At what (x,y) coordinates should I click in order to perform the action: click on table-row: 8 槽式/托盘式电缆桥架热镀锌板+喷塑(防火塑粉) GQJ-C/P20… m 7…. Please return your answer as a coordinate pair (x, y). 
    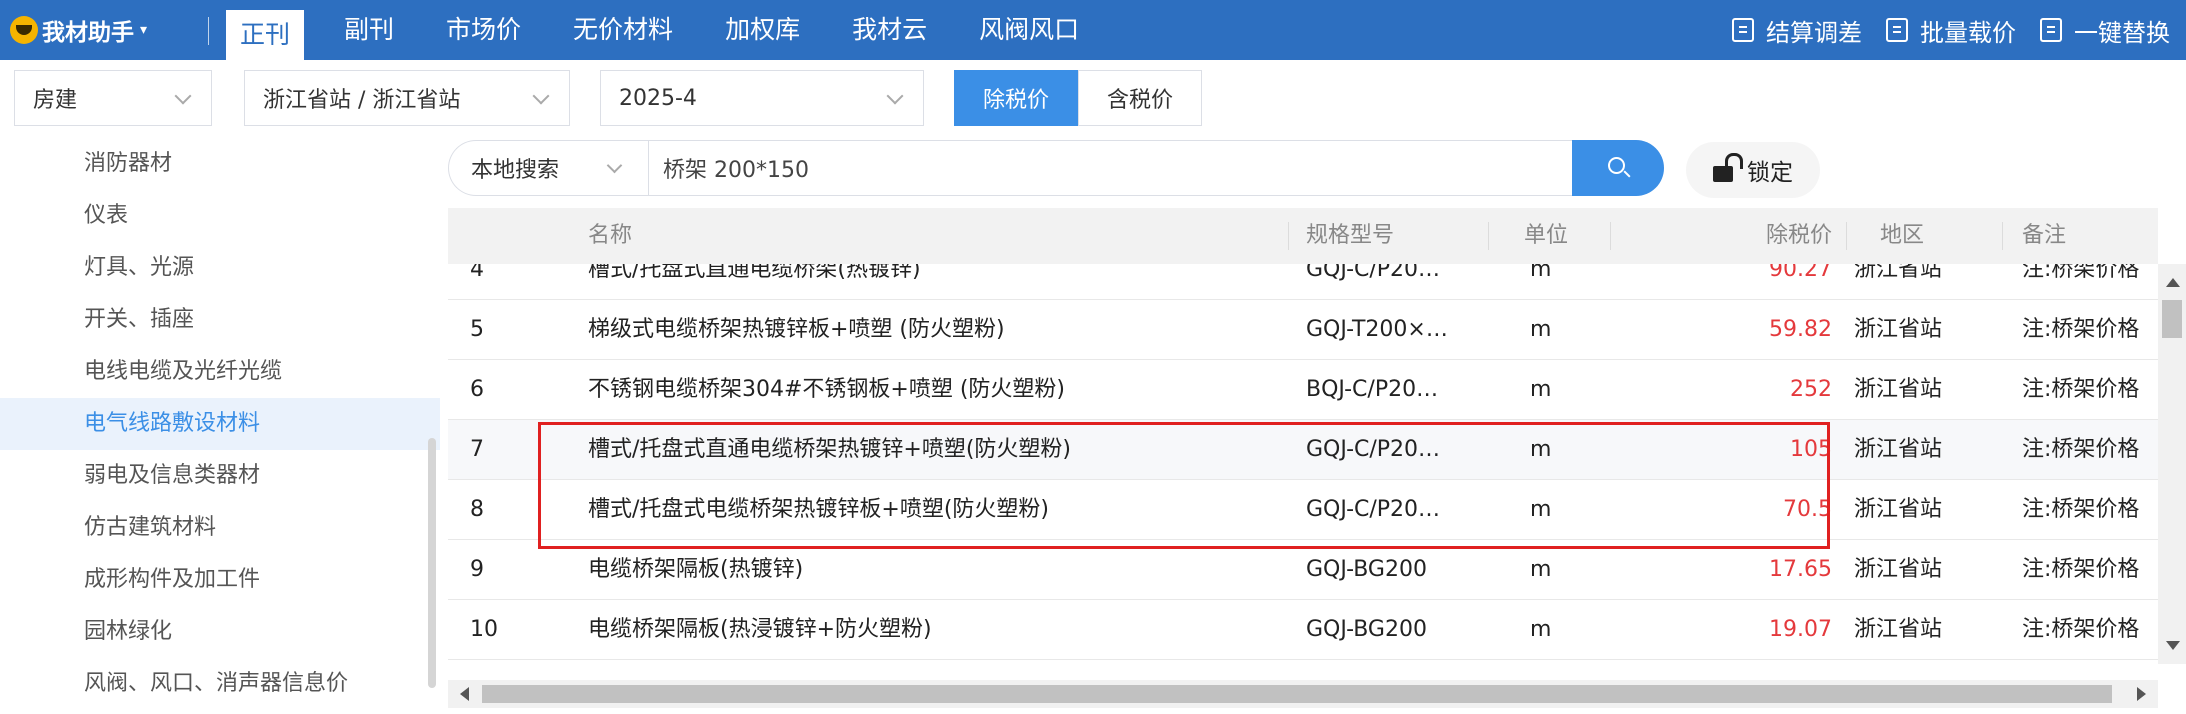
    Looking at the image, I should click on (1303, 510).